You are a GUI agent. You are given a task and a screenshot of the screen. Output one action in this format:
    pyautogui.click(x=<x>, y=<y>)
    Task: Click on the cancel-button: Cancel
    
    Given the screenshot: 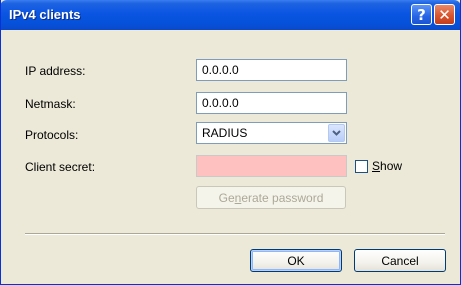 What is the action you would take?
    pyautogui.click(x=400, y=260)
    